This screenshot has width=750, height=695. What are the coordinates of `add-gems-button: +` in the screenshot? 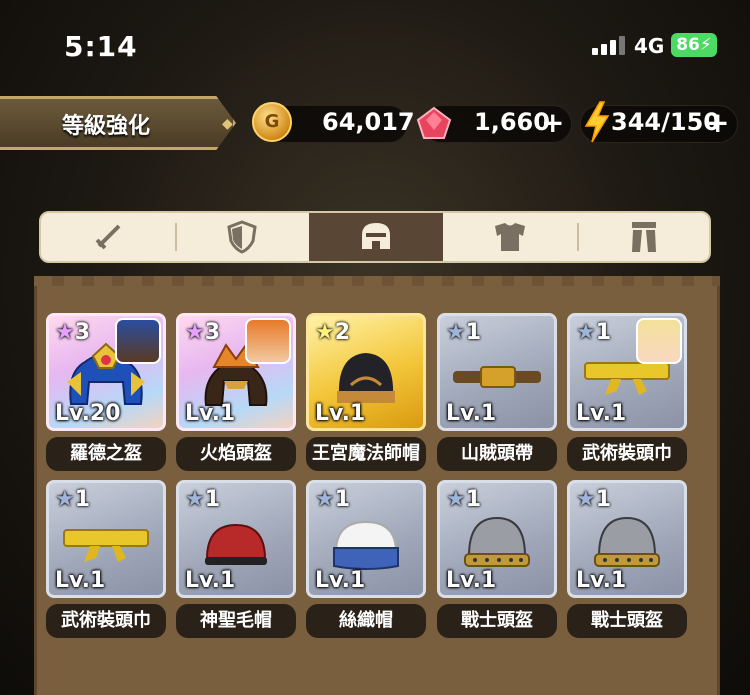 It's located at (552, 122).